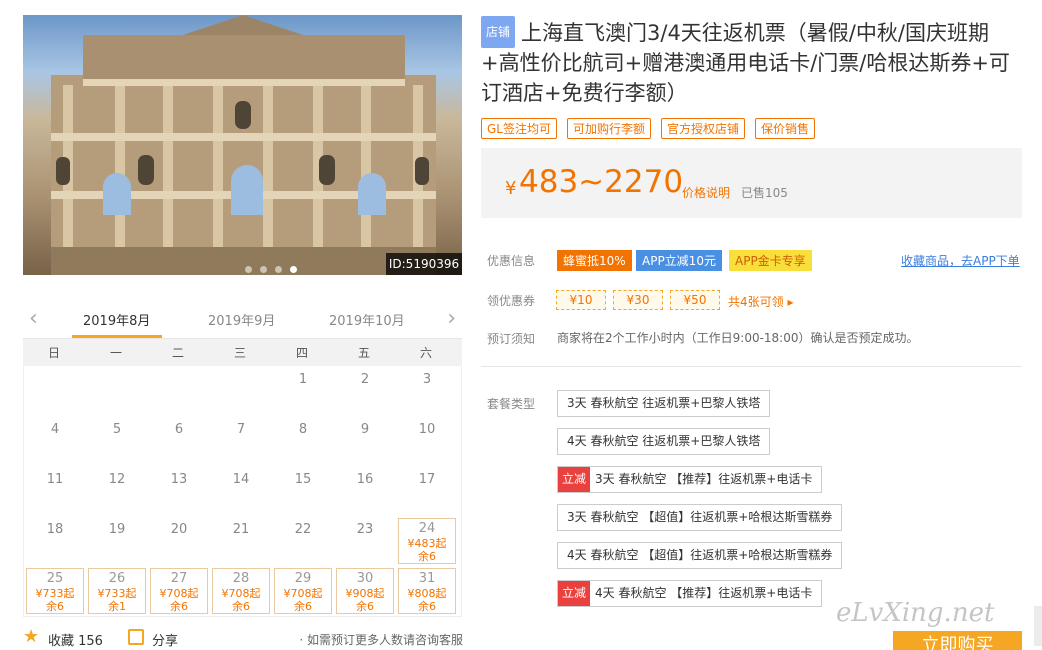 The height and width of the screenshot is (650, 1042). Describe the element at coordinates (55, 491) in the screenshot. I see `calendar-day: 11` at that location.